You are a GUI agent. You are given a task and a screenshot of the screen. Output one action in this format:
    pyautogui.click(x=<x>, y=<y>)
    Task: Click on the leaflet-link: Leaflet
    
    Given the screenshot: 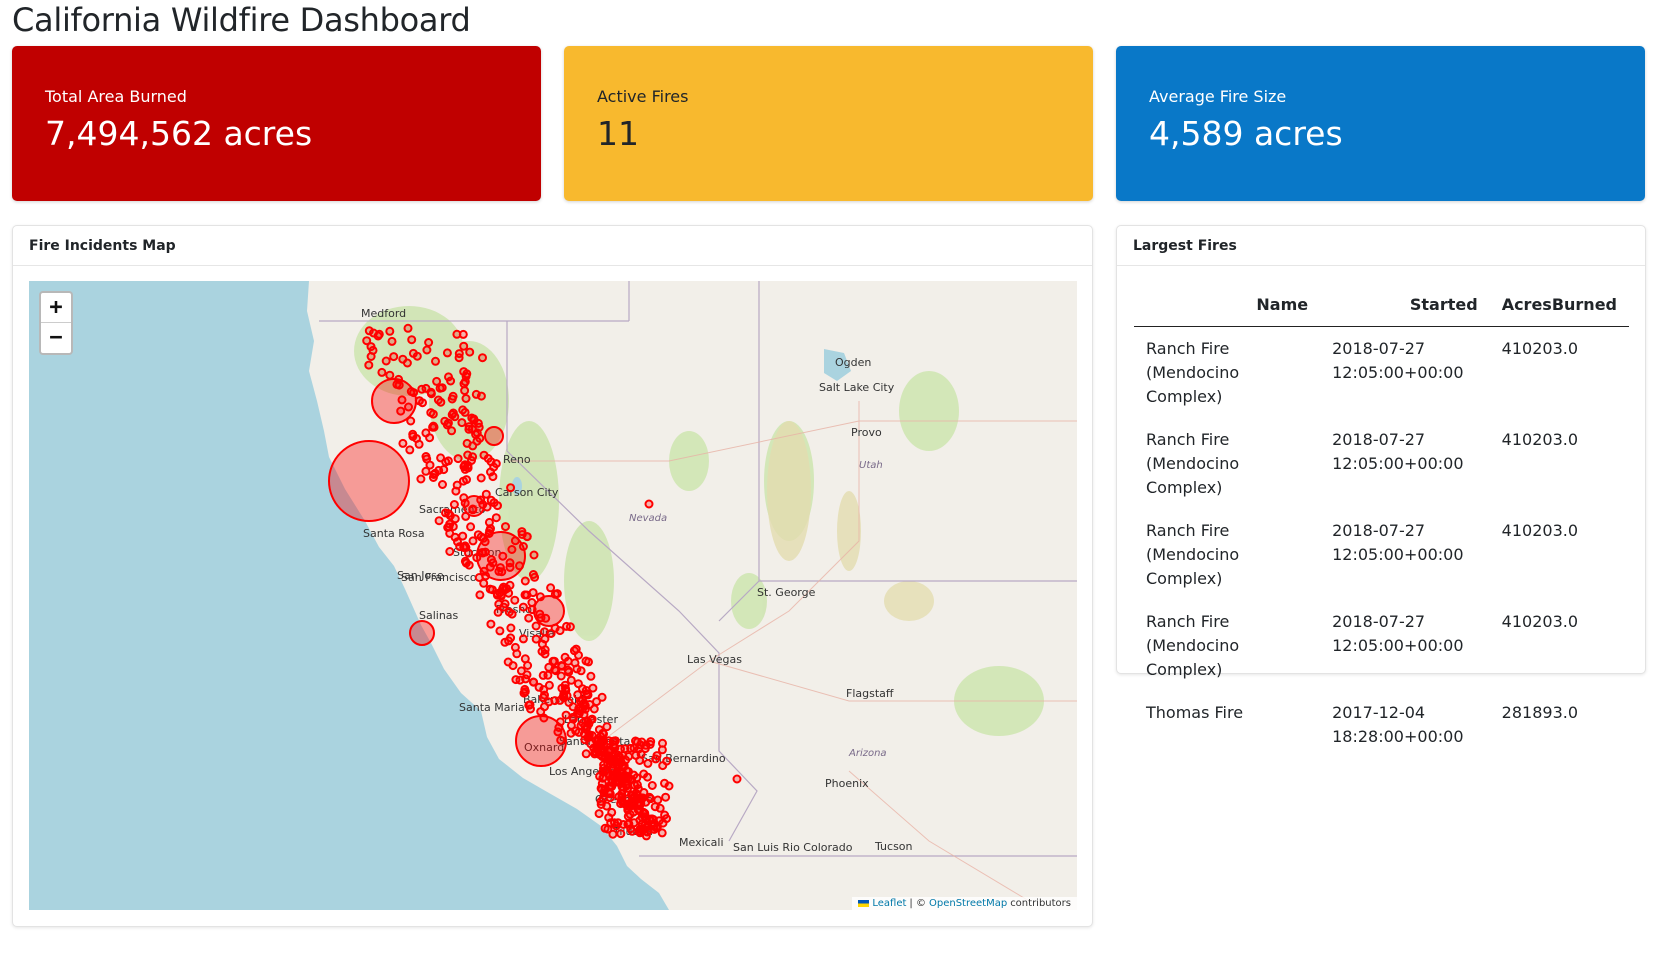 What is the action you would take?
    pyautogui.click(x=889, y=903)
    